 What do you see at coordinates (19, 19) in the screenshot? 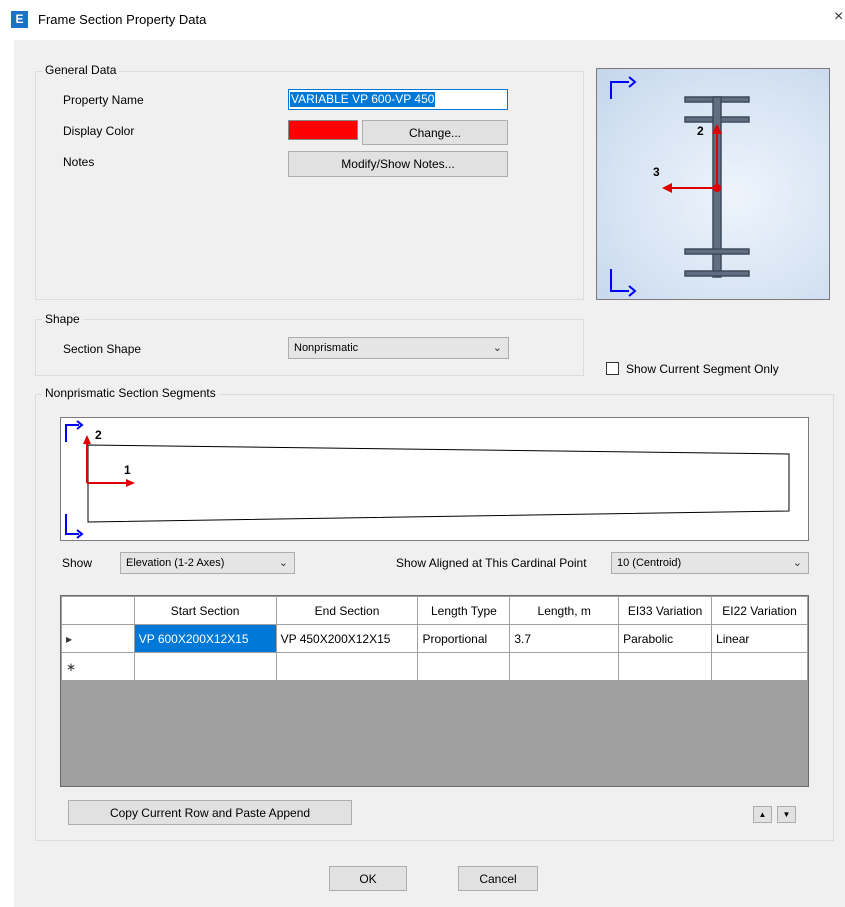
I see `app-icon: E` at bounding box center [19, 19].